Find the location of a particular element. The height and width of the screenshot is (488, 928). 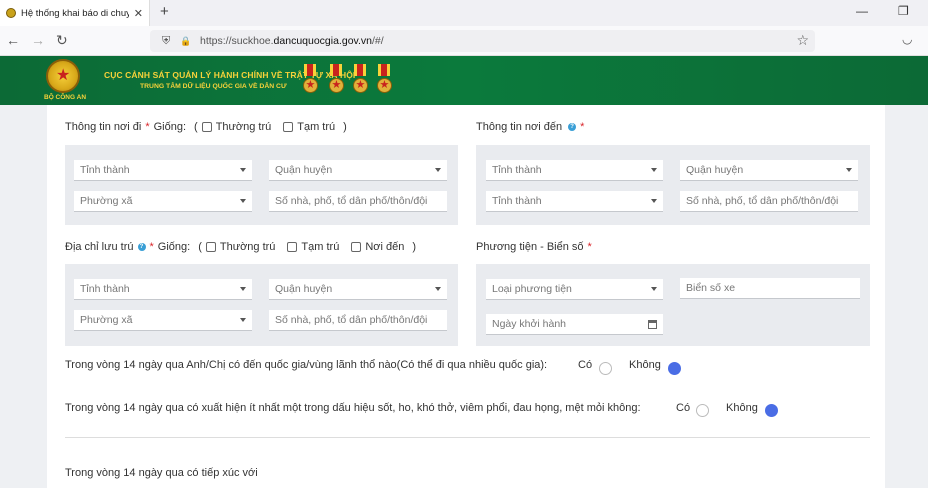

checkbox-noi-den is located at coordinates (356, 247).